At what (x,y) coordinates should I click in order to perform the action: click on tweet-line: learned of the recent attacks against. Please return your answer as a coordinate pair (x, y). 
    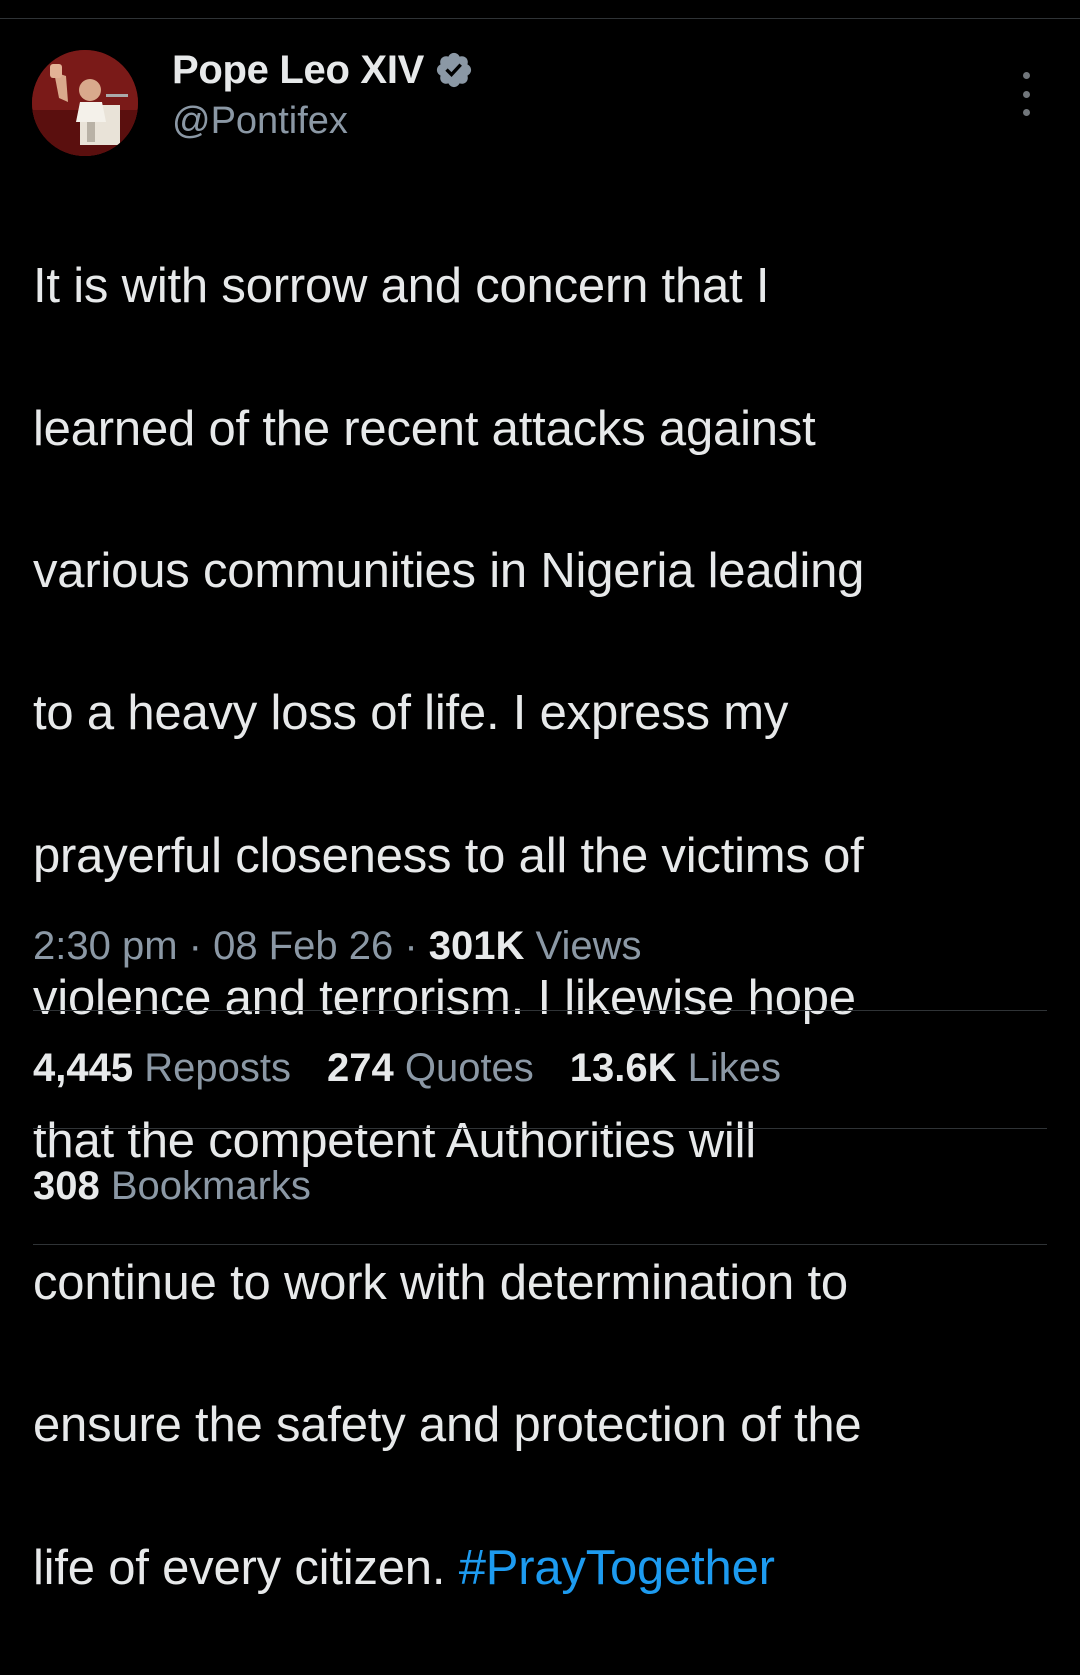
    Looking at the image, I should click on (424, 428).